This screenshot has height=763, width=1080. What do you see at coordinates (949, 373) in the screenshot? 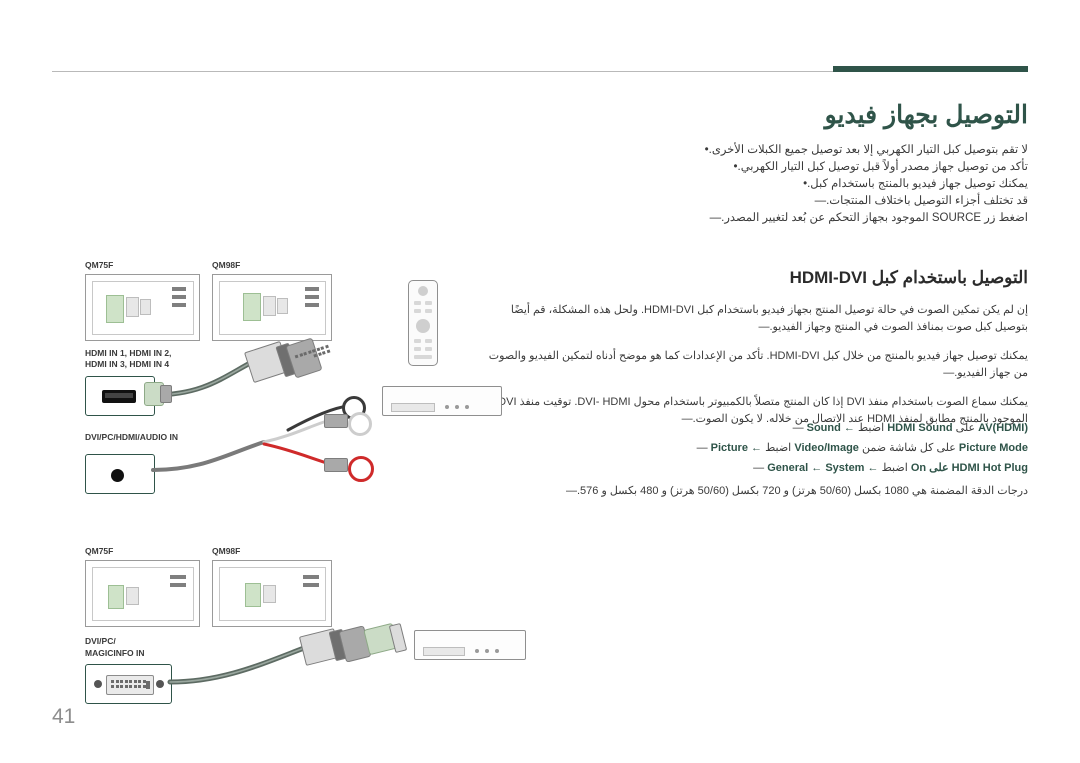
I see `dash-glyph-4: ―` at bounding box center [949, 373].